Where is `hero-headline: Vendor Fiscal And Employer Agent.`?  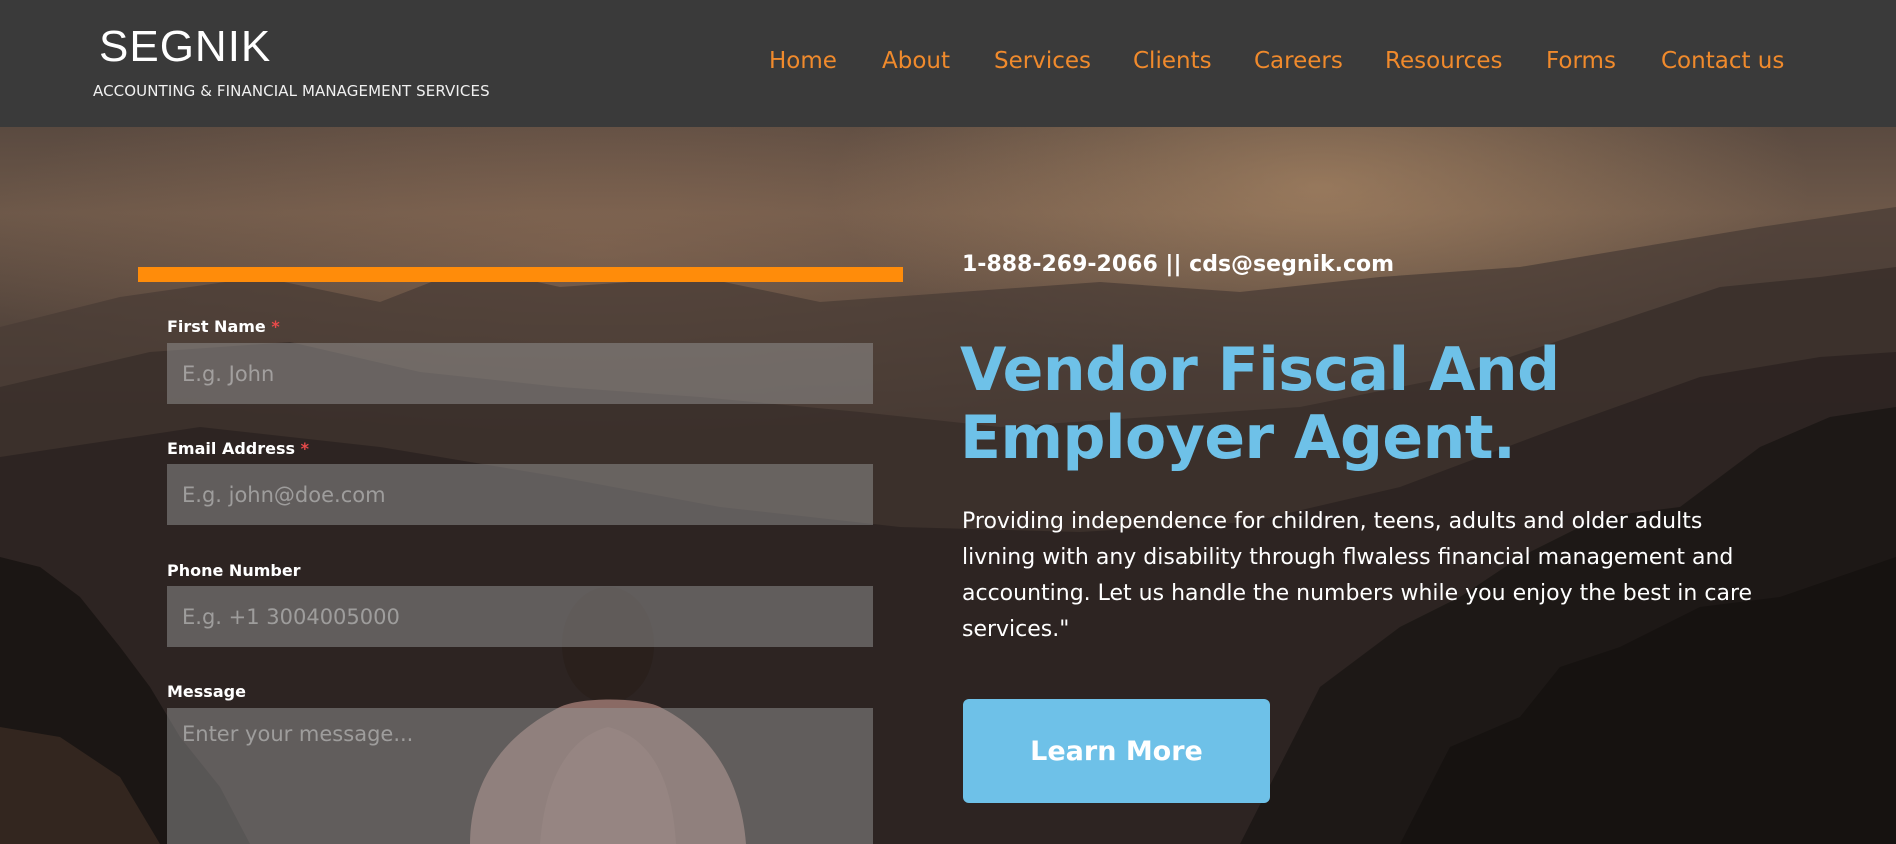
hero-headline: Vendor Fiscal And Employer Agent. is located at coordinates (1360, 404).